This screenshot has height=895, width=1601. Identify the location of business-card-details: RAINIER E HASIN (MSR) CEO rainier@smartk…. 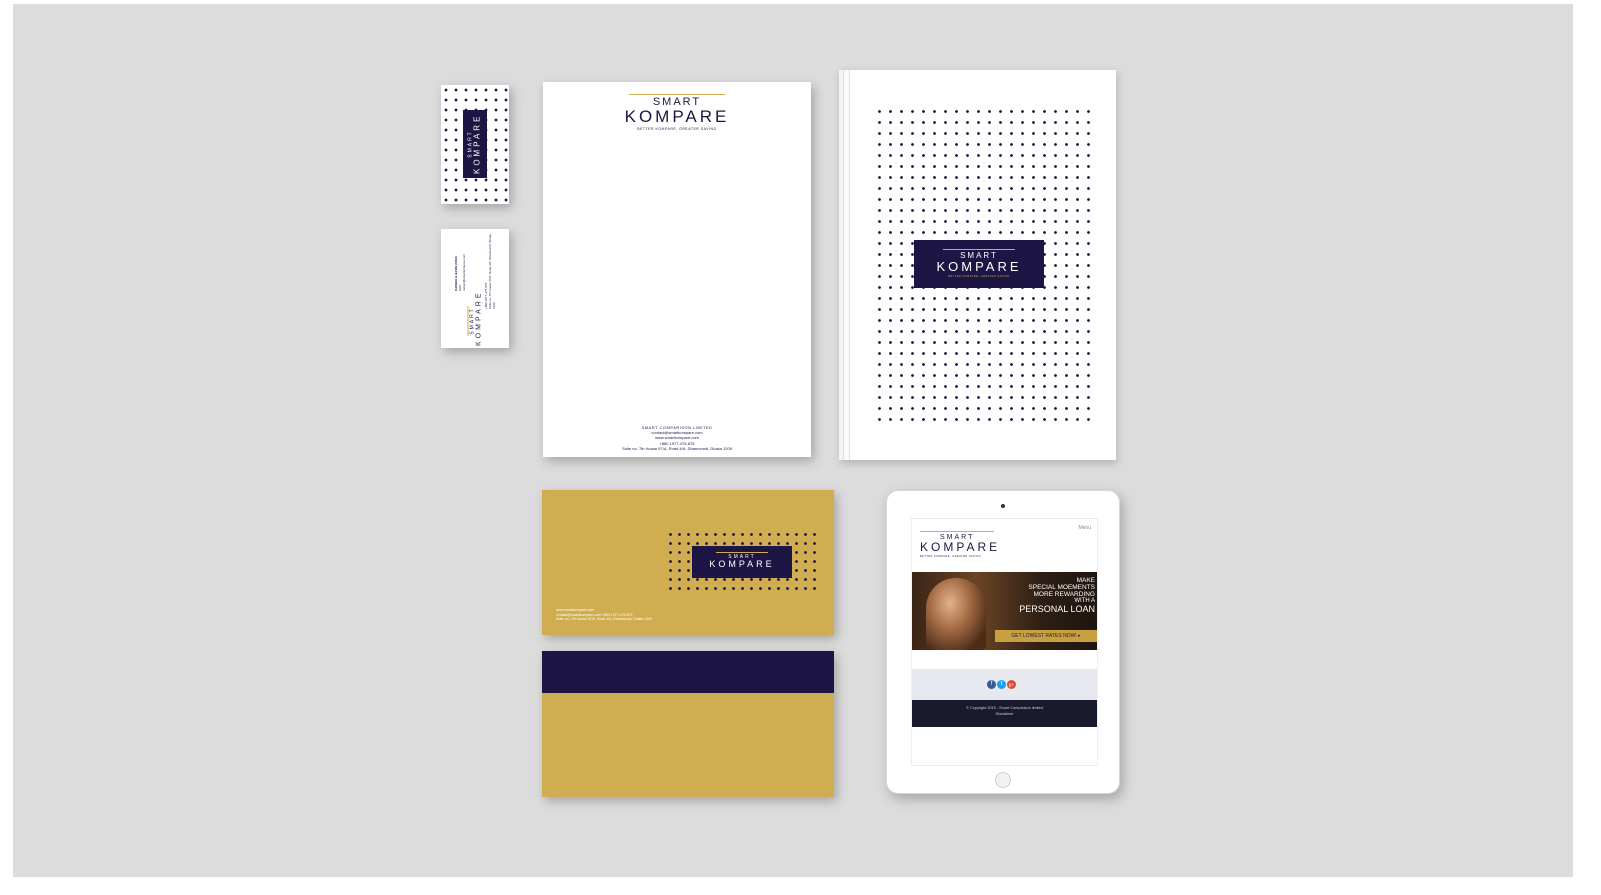
(469, 261).